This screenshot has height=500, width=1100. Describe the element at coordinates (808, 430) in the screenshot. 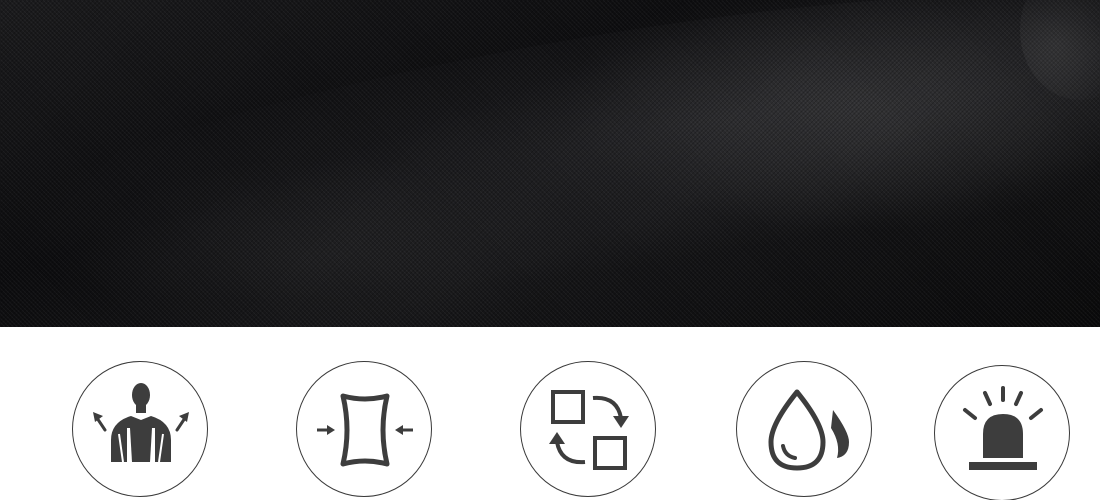

I see `water-resistant-icon` at that location.